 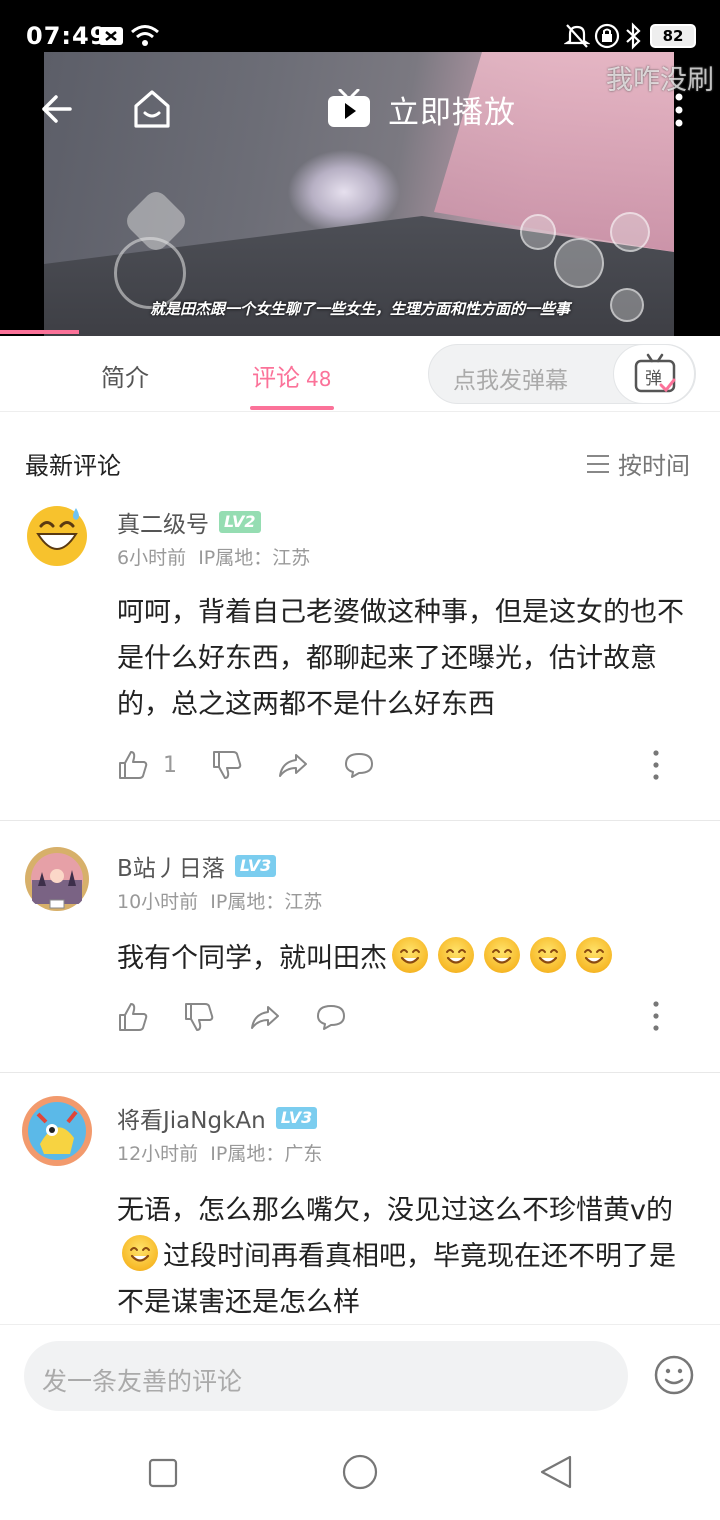 I want to click on play-now-label: 立即播放, so click(x=452, y=112).